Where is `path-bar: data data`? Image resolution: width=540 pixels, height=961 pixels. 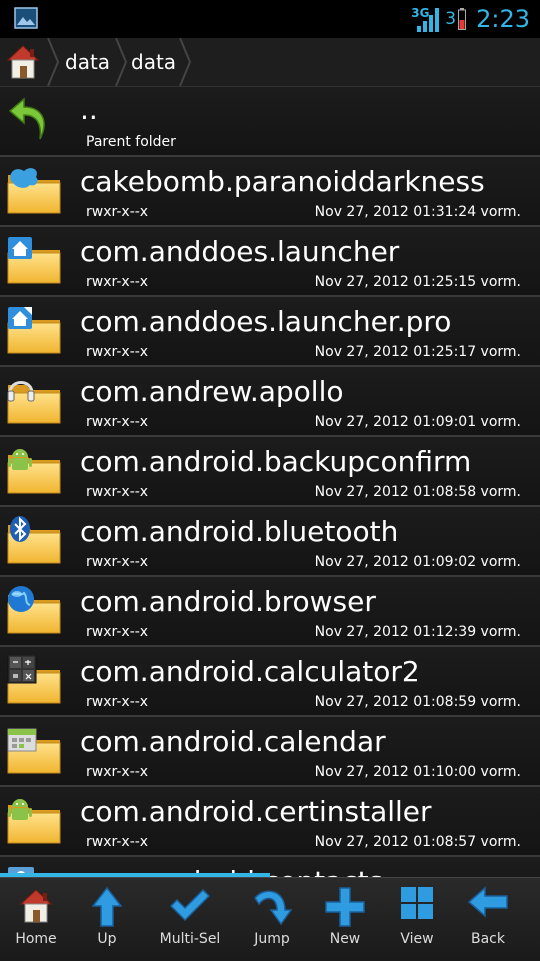
path-bar: data data is located at coordinates (270, 62).